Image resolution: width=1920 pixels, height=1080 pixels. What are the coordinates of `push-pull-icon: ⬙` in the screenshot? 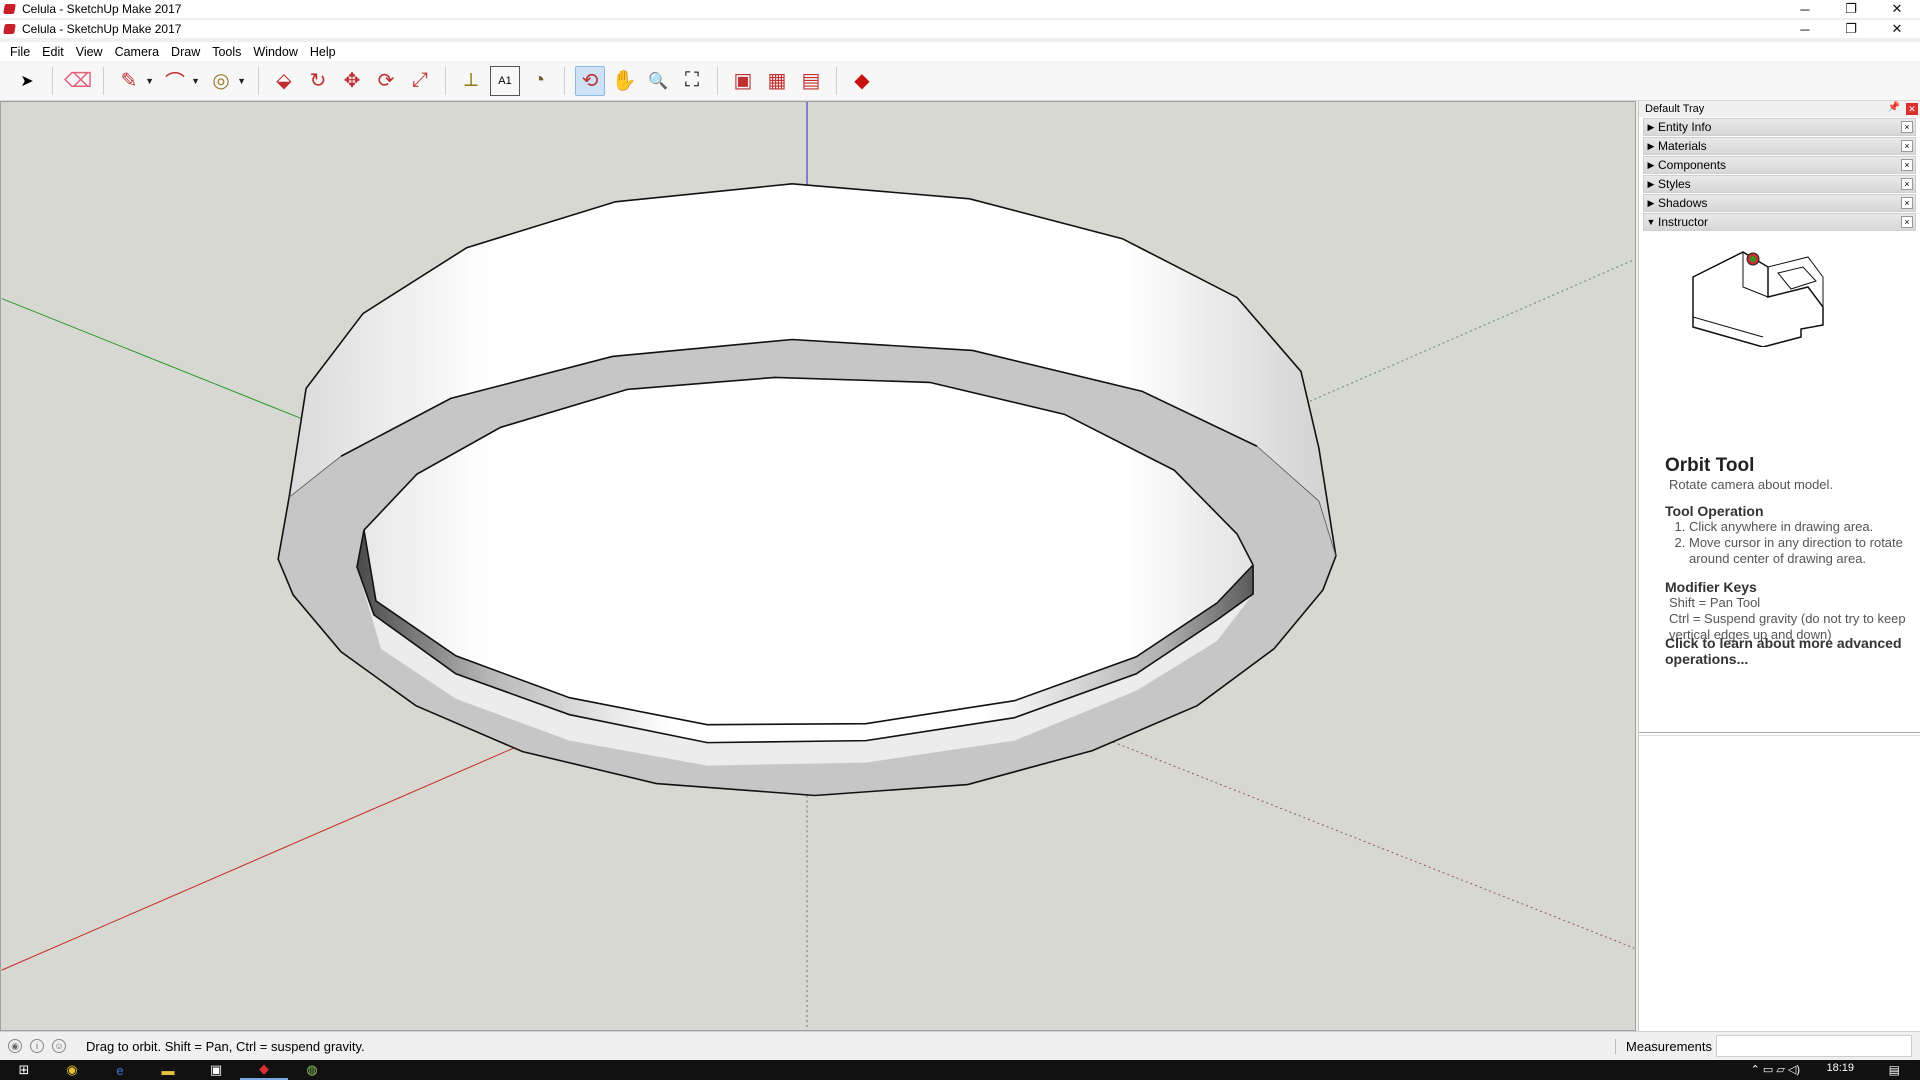 It's located at (284, 81).